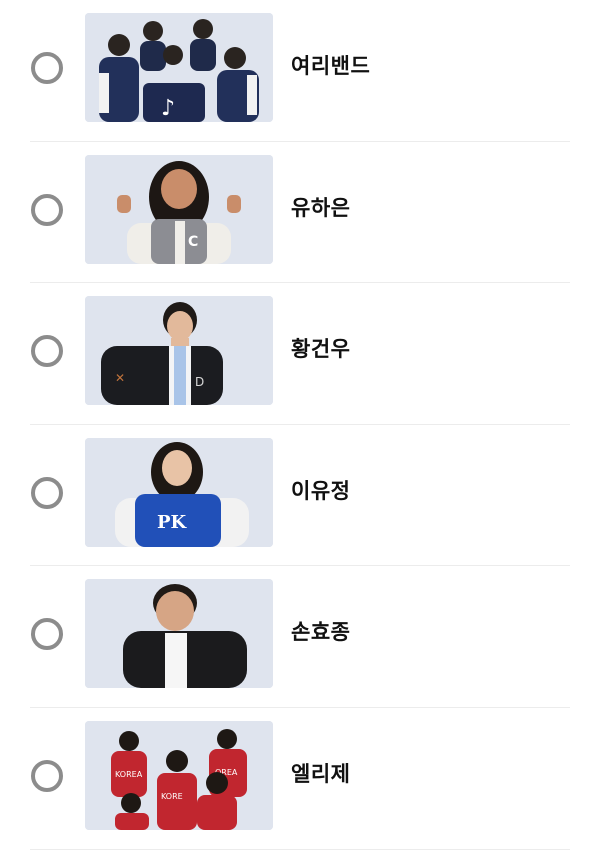  I want to click on candidate-photo: ✕ D, so click(179, 351).